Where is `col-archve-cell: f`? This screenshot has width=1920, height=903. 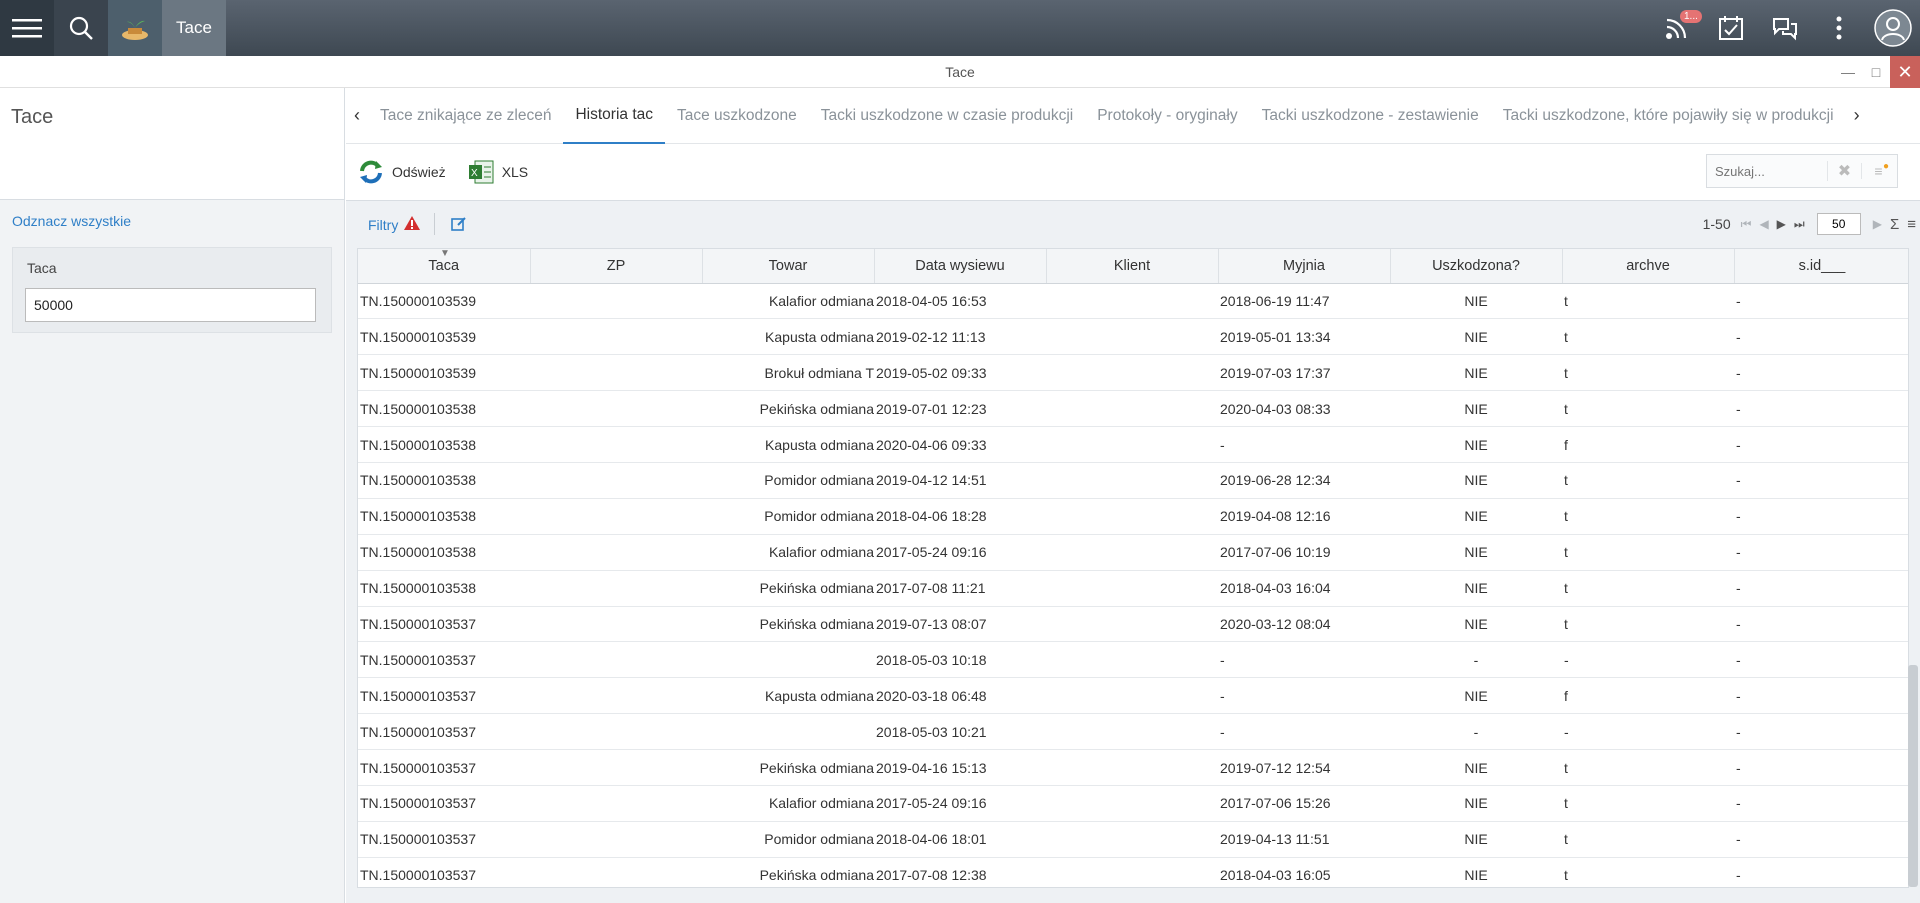 col-archve-cell: f is located at coordinates (1648, 444).